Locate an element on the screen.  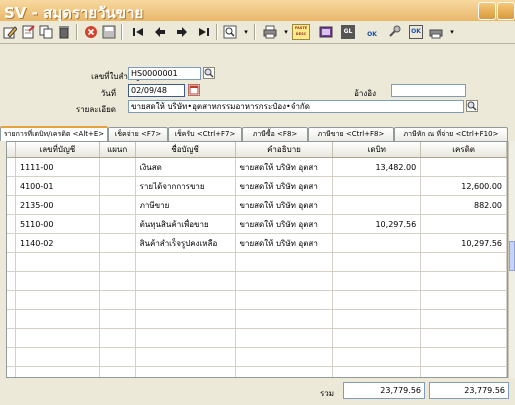
ok-label-2: OK is located at coordinates (416, 32).